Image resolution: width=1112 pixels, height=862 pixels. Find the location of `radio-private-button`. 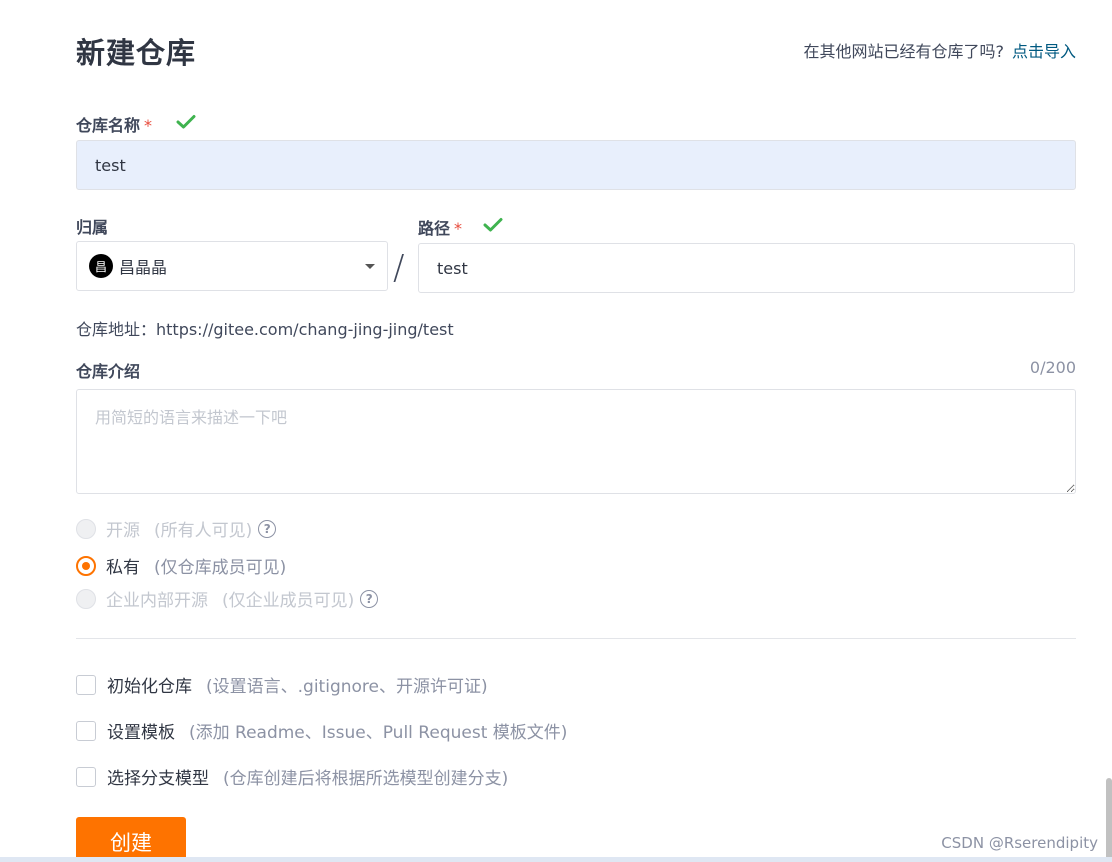

radio-private-button is located at coordinates (86, 565).